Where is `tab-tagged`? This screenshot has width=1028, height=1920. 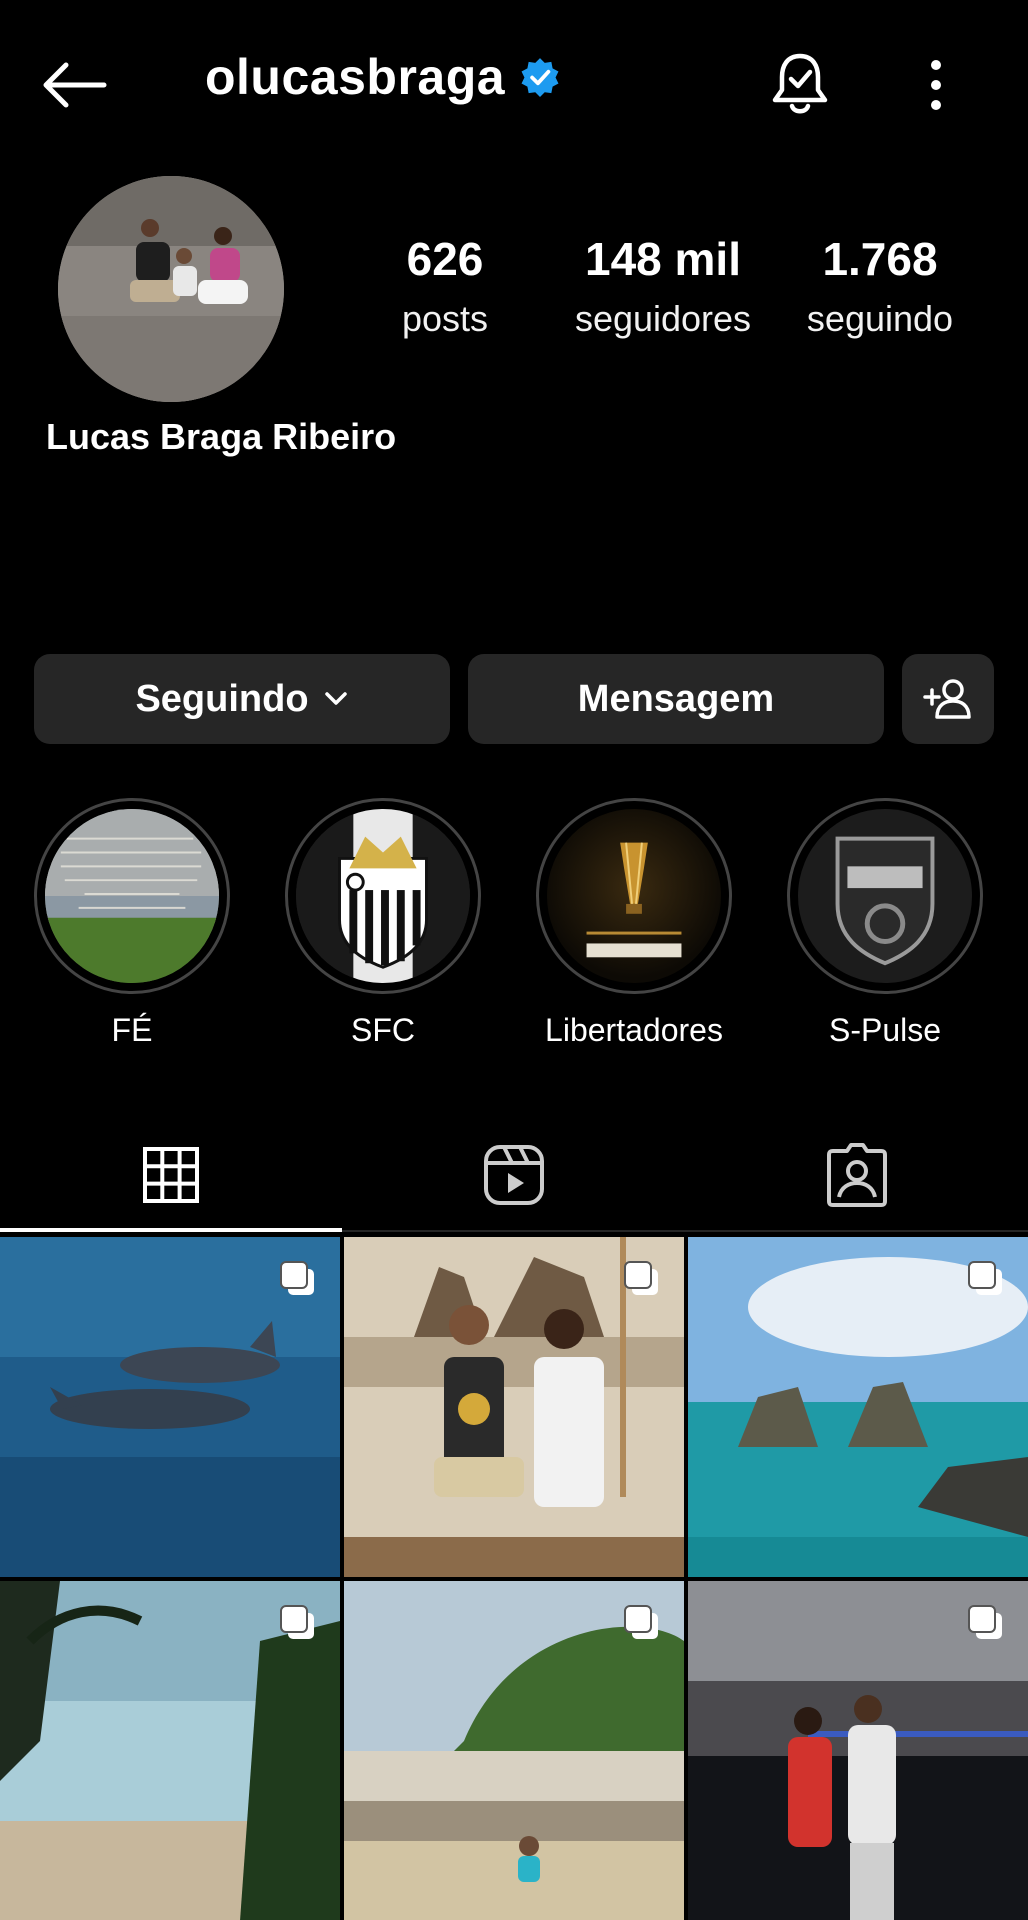 tab-tagged is located at coordinates (857, 1175).